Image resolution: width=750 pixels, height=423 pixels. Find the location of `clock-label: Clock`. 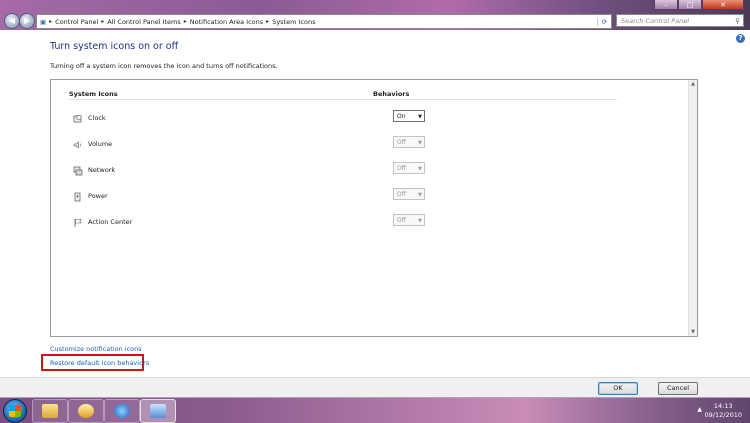

clock-label: Clock is located at coordinates (97, 118).